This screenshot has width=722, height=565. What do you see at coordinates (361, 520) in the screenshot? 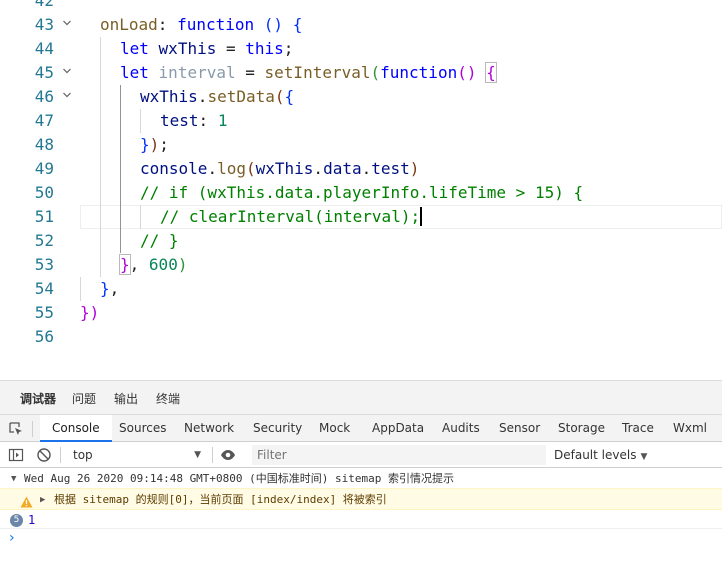
I see `console-log-message: 5 1` at bounding box center [361, 520].